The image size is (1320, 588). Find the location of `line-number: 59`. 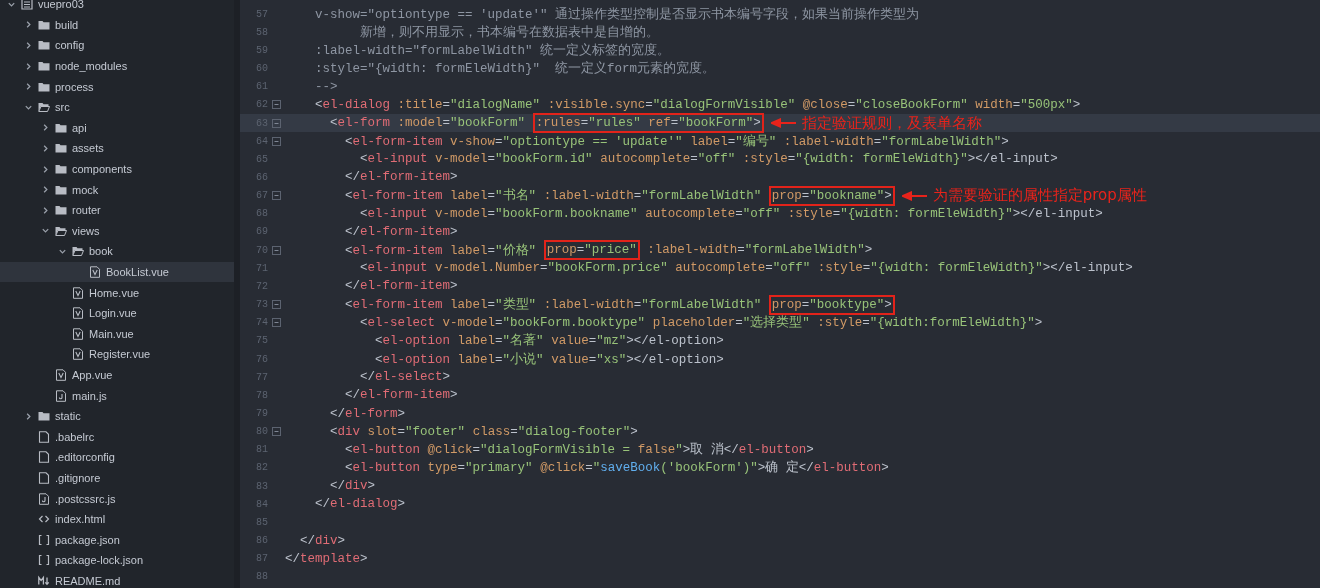

line-number: 59 is located at coordinates (261, 50).